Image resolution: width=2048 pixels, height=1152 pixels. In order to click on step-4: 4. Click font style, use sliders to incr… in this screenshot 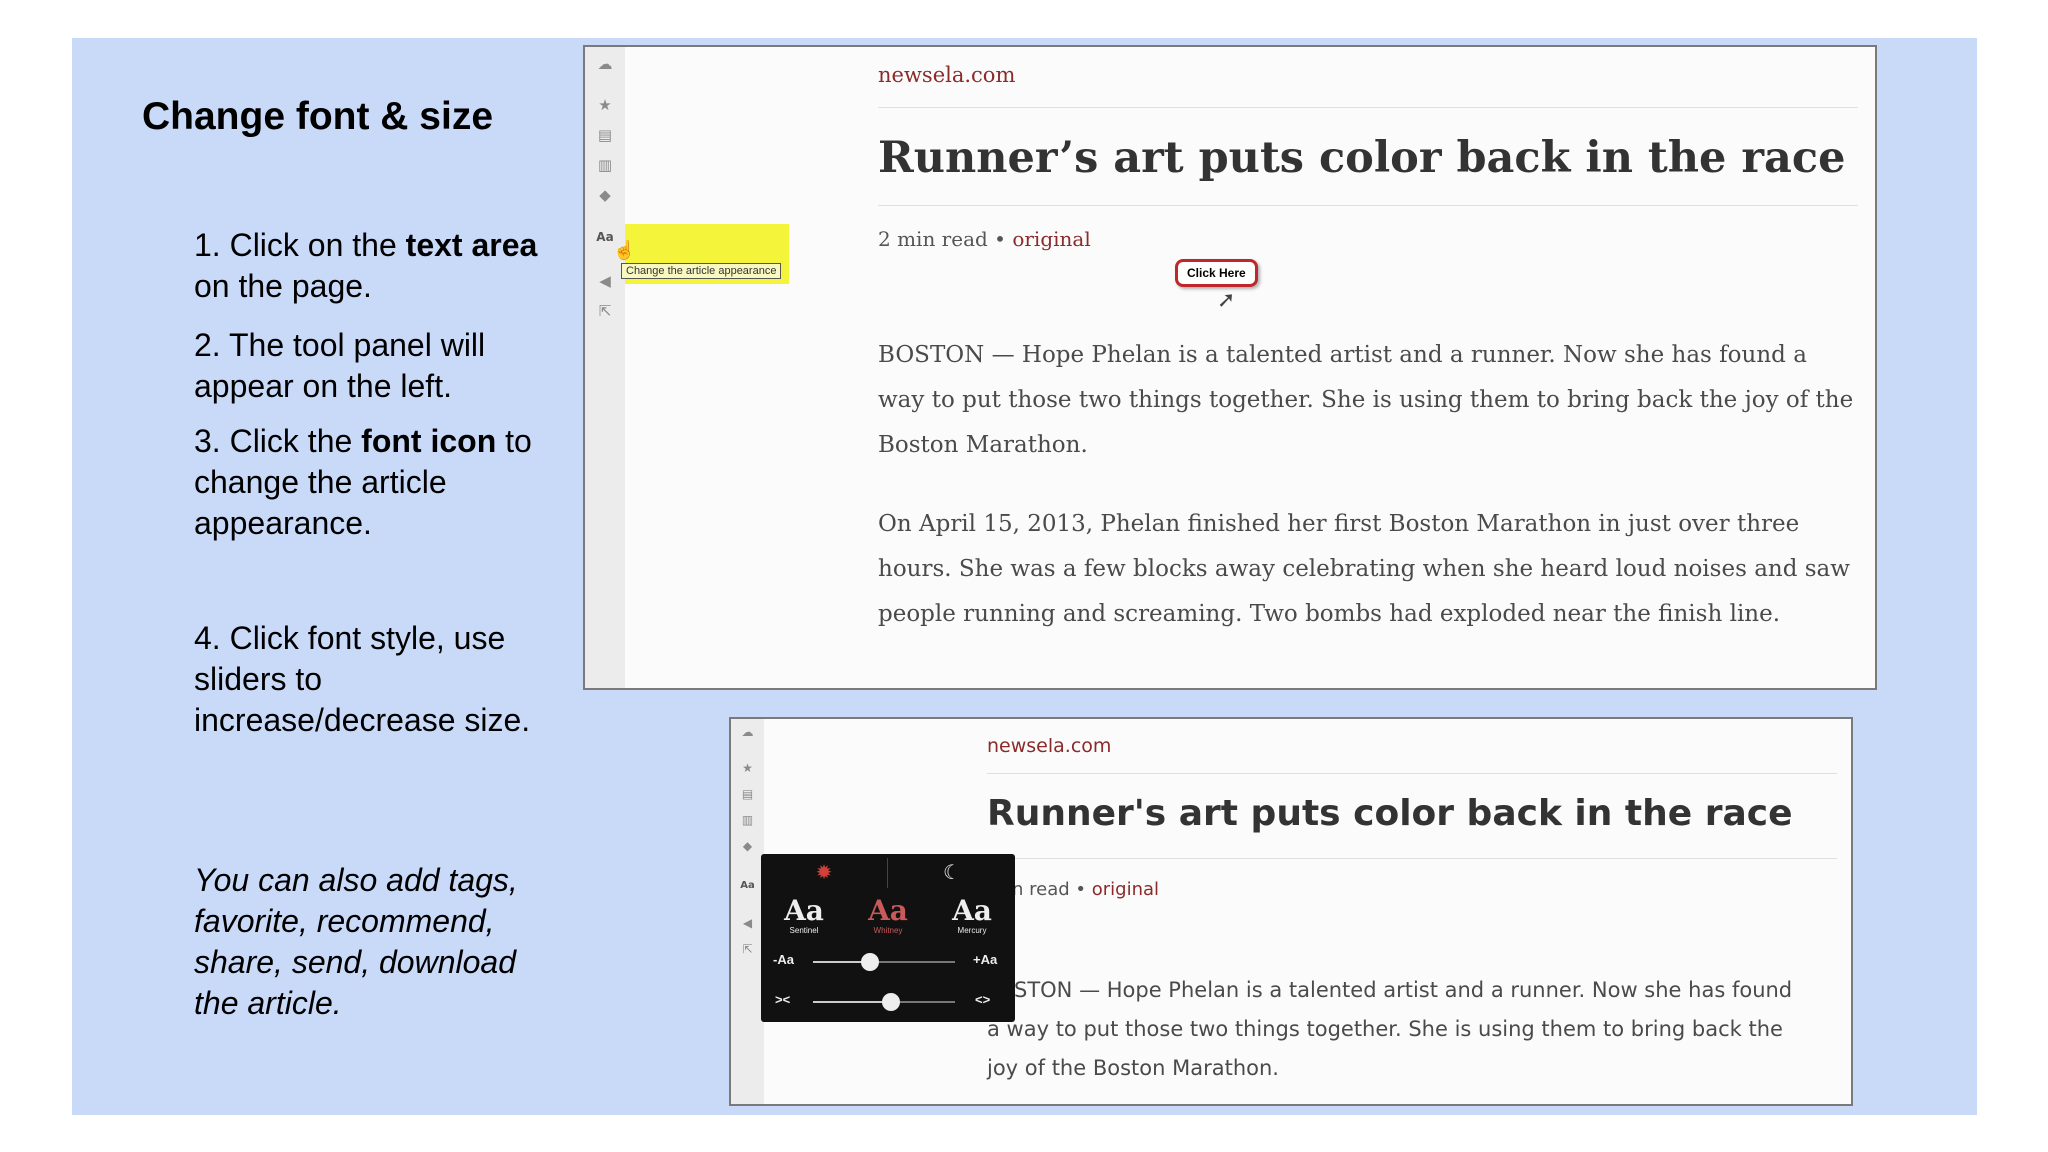, I will do `click(362, 679)`.